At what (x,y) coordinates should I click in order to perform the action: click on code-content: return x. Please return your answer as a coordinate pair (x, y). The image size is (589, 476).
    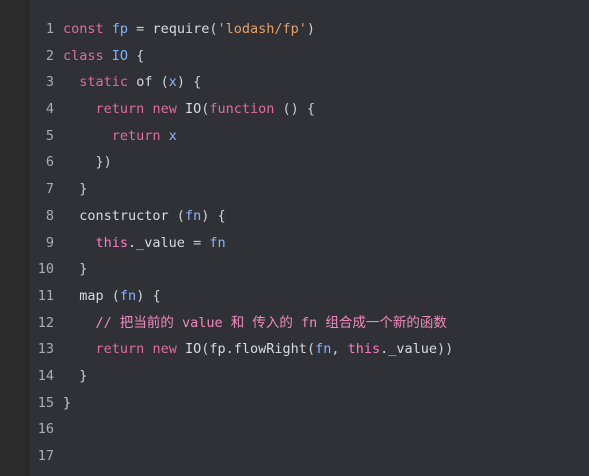
    Looking at the image, I should click on (326, 136).